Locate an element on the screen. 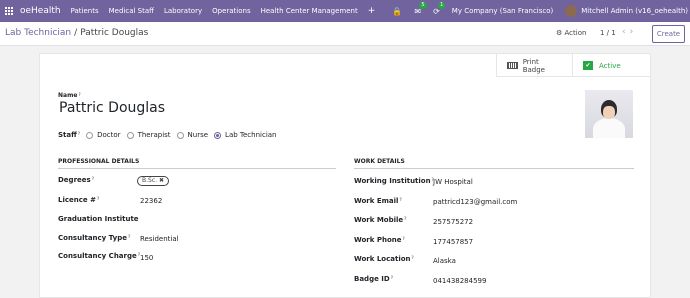  action-menu-button: ⚙ Action is located at coordinates (571, 33).